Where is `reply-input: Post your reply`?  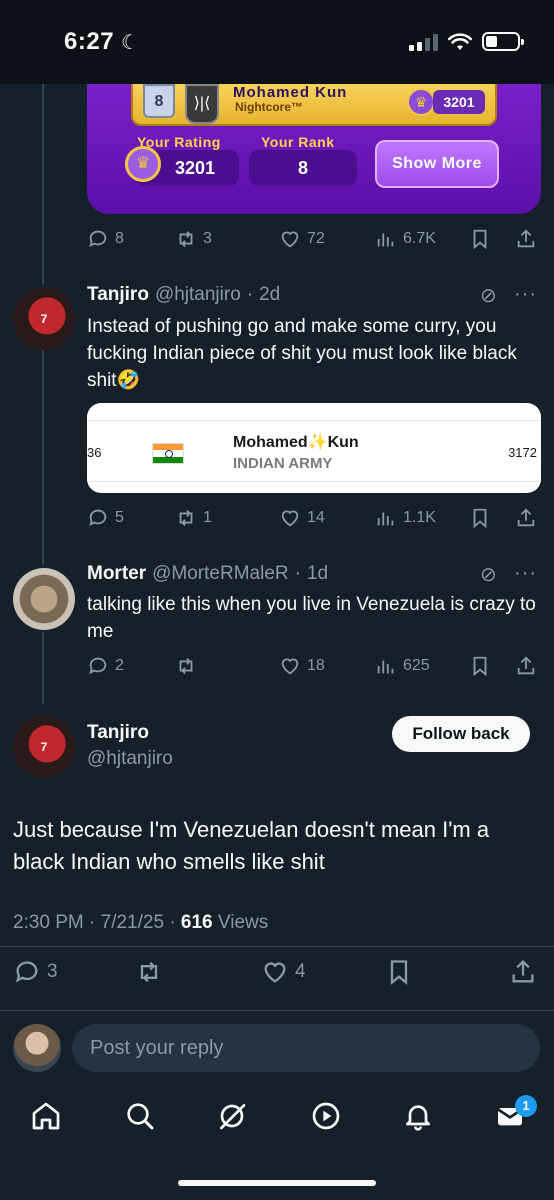
reply-input: Post your reply is located at coordinates (306, 1048).